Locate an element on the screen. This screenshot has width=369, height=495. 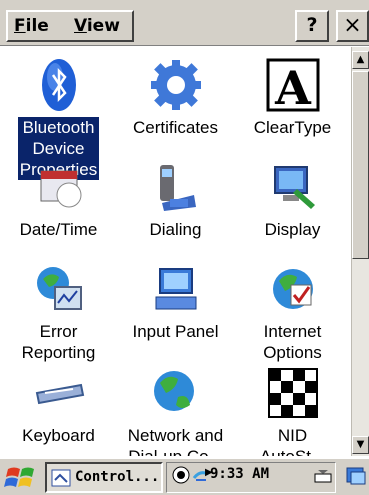
file-menu-mnemonic: F is located at coordinates (20, 26).